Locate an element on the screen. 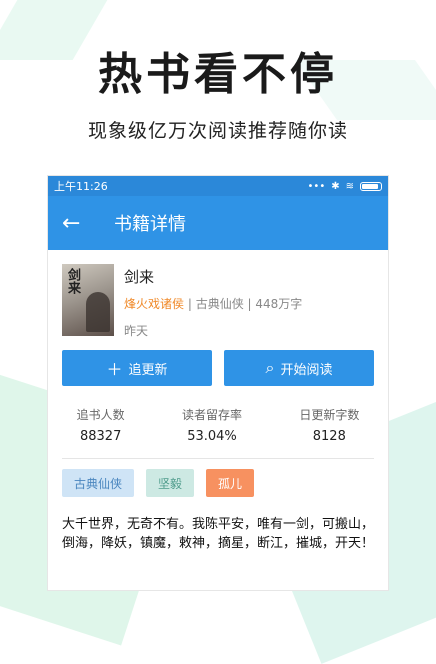  tag-item: 古典仙侠 is located at coordinates (98, 483).